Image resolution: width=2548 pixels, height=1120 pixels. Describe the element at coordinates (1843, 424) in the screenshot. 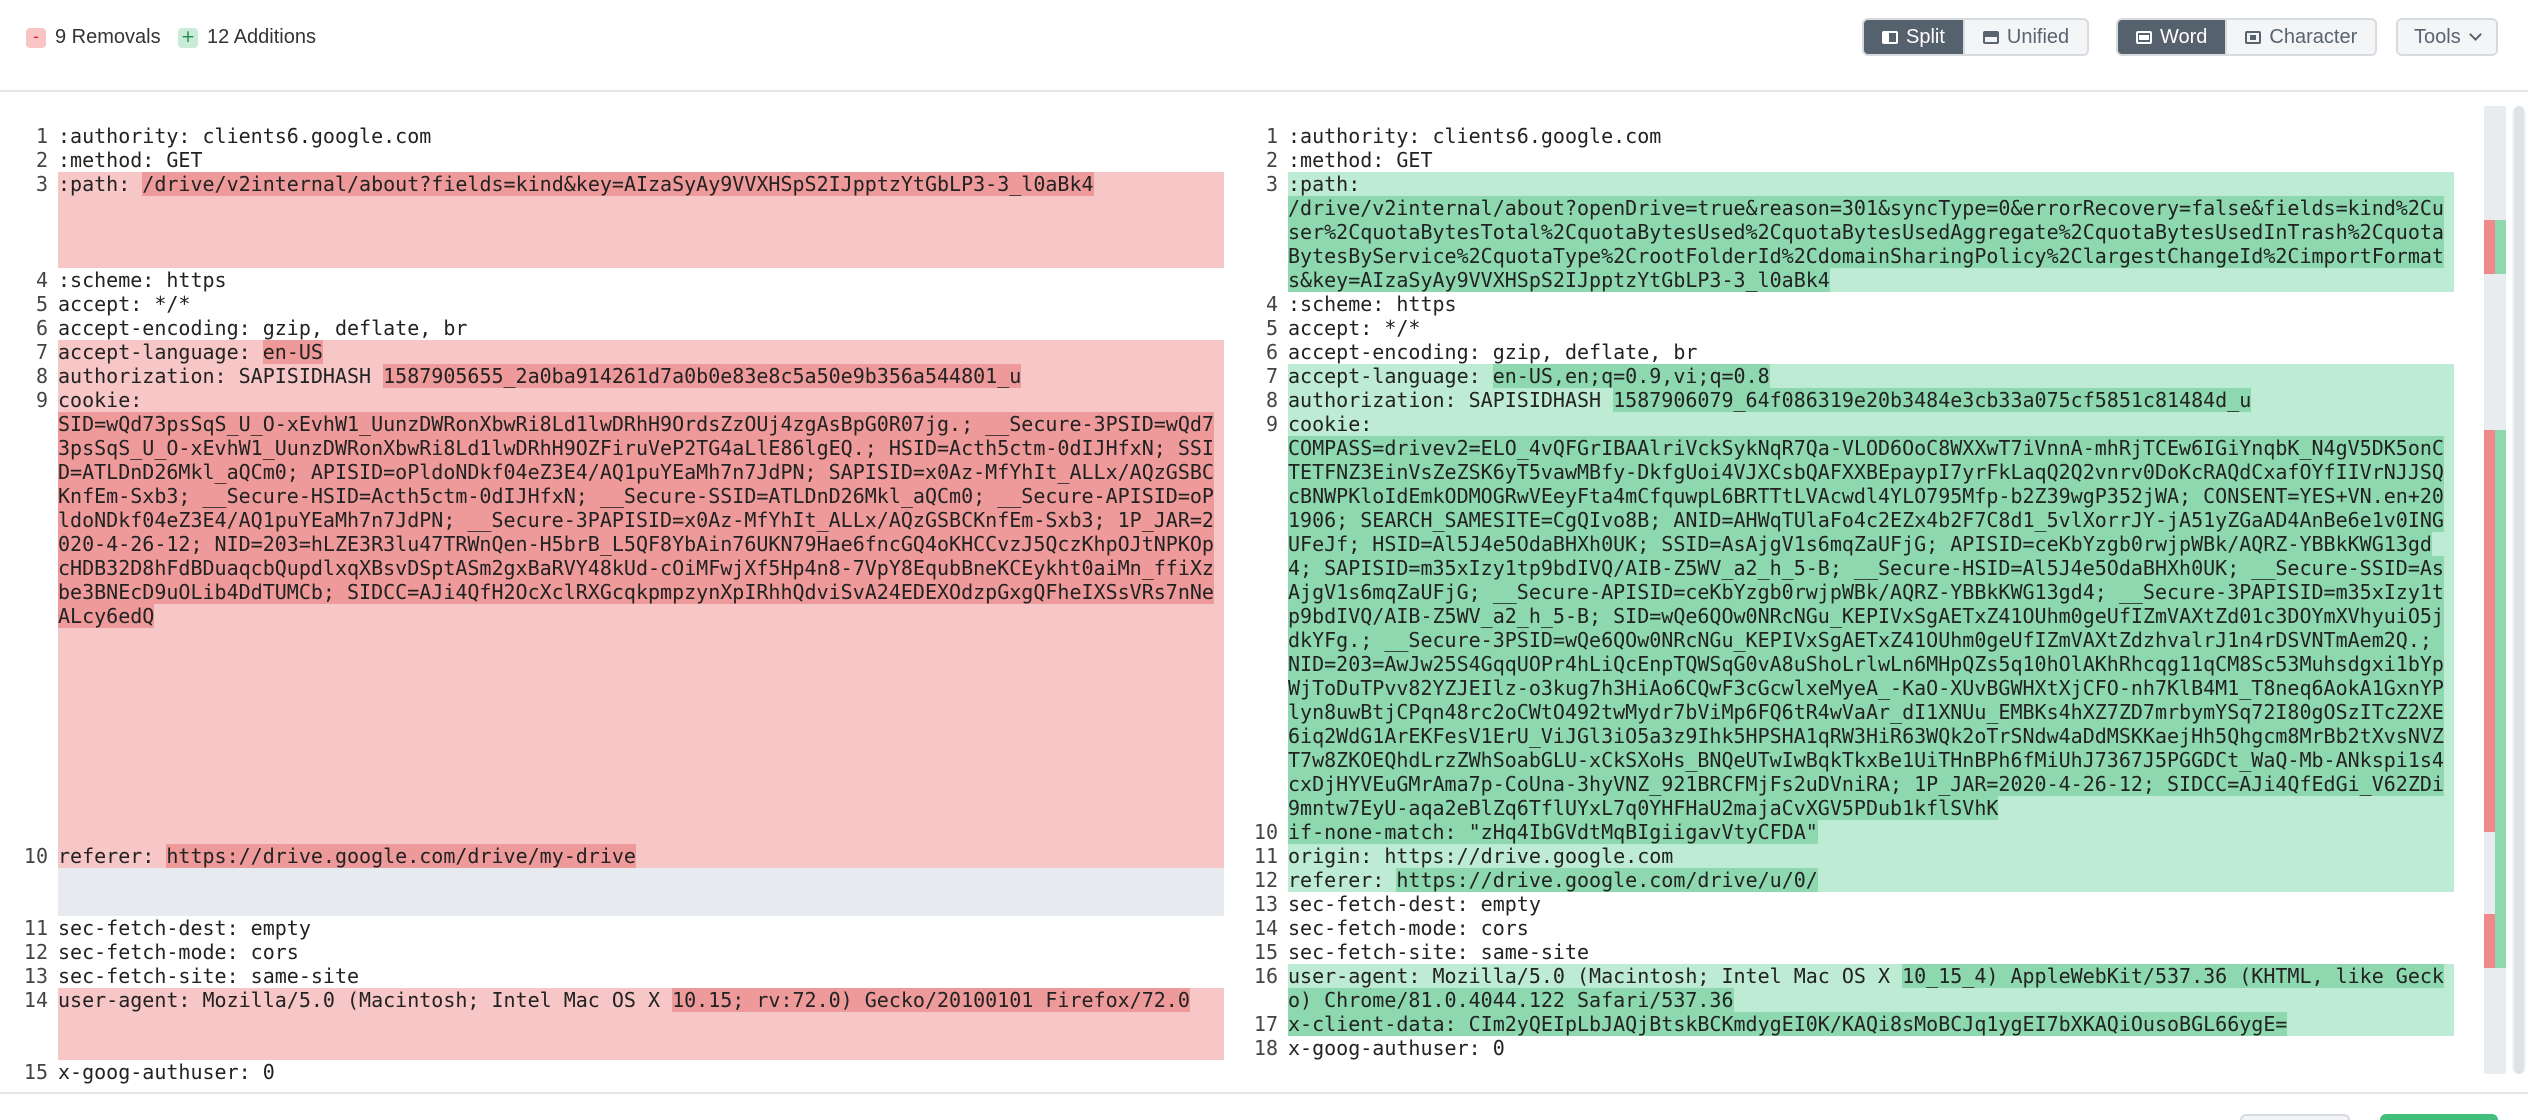

I see `diff-line: 9 cookie:` at that location.